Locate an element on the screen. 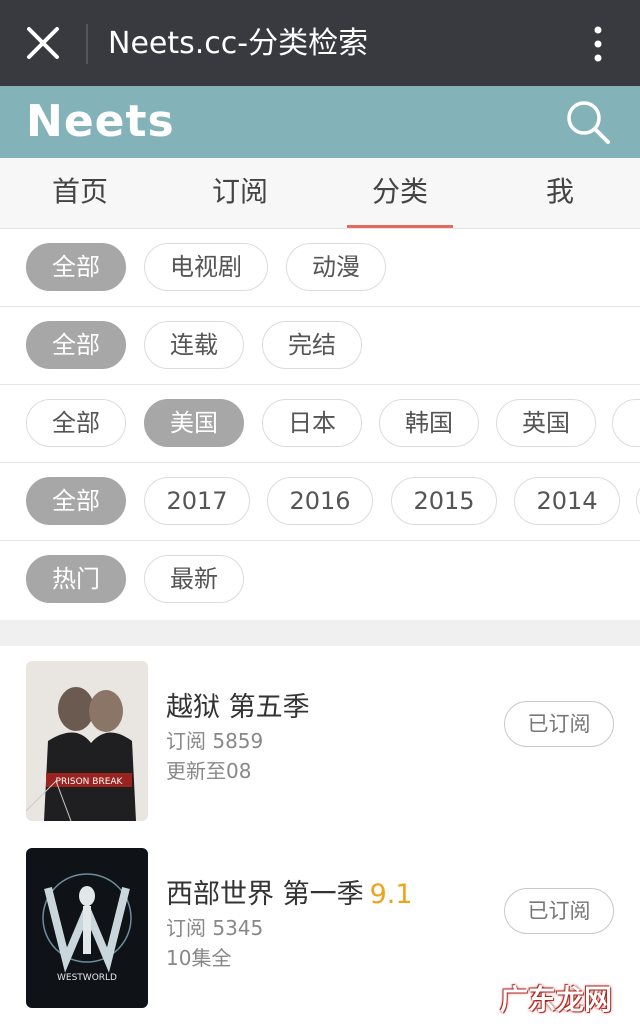 Image resolution: width=640 pixels, height=1028 pixels. filter-region-usa: 美国 is located at coordinates (194, 423).